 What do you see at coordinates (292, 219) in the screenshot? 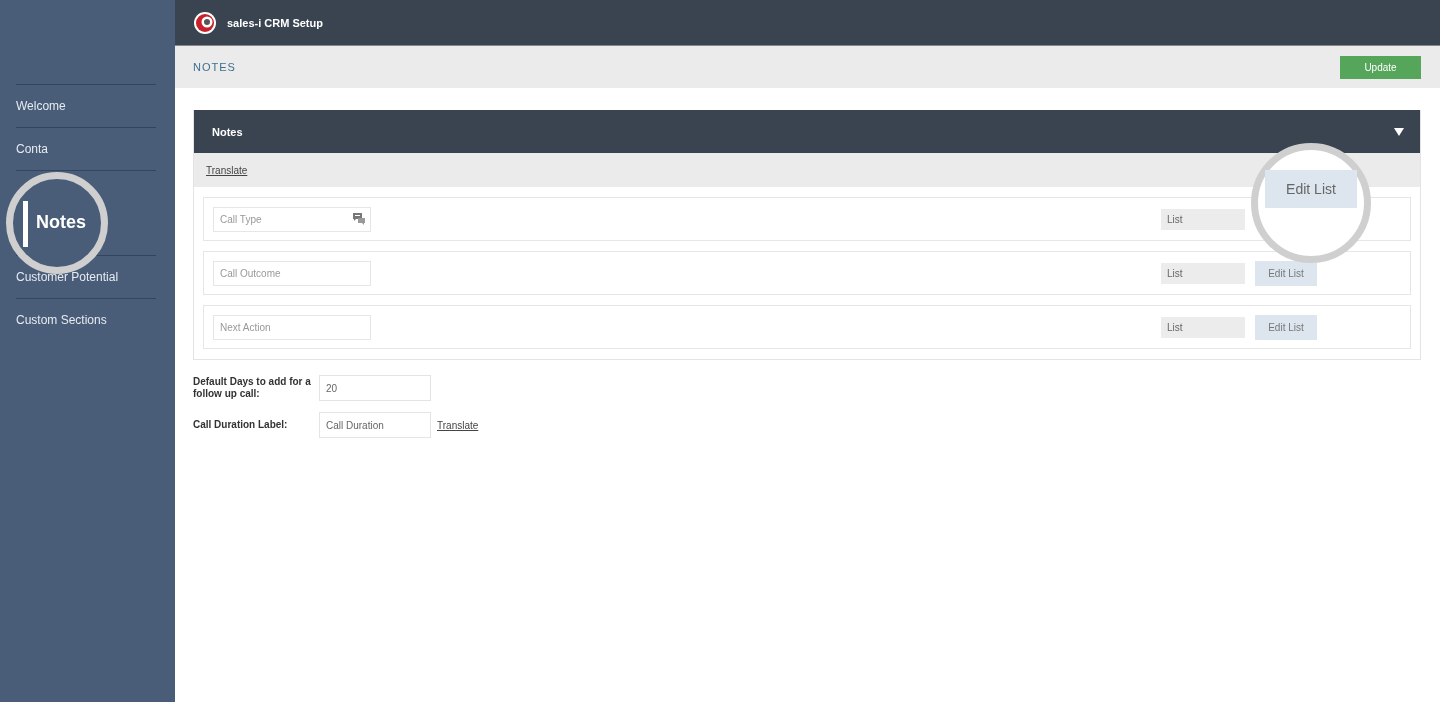
I see `text-field: Call Type` at bounding box center [292, 219].